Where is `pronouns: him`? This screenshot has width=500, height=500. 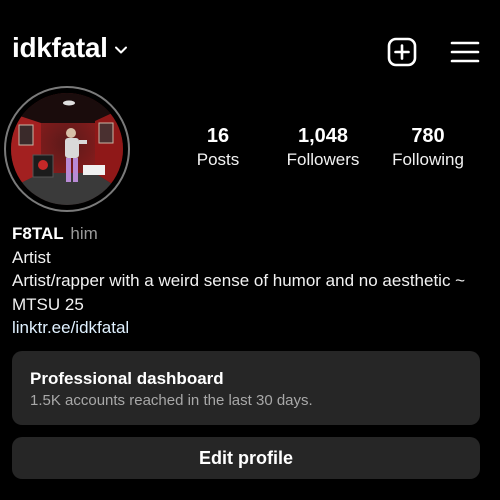 pronouns: him is located at coordinates (84, 233).